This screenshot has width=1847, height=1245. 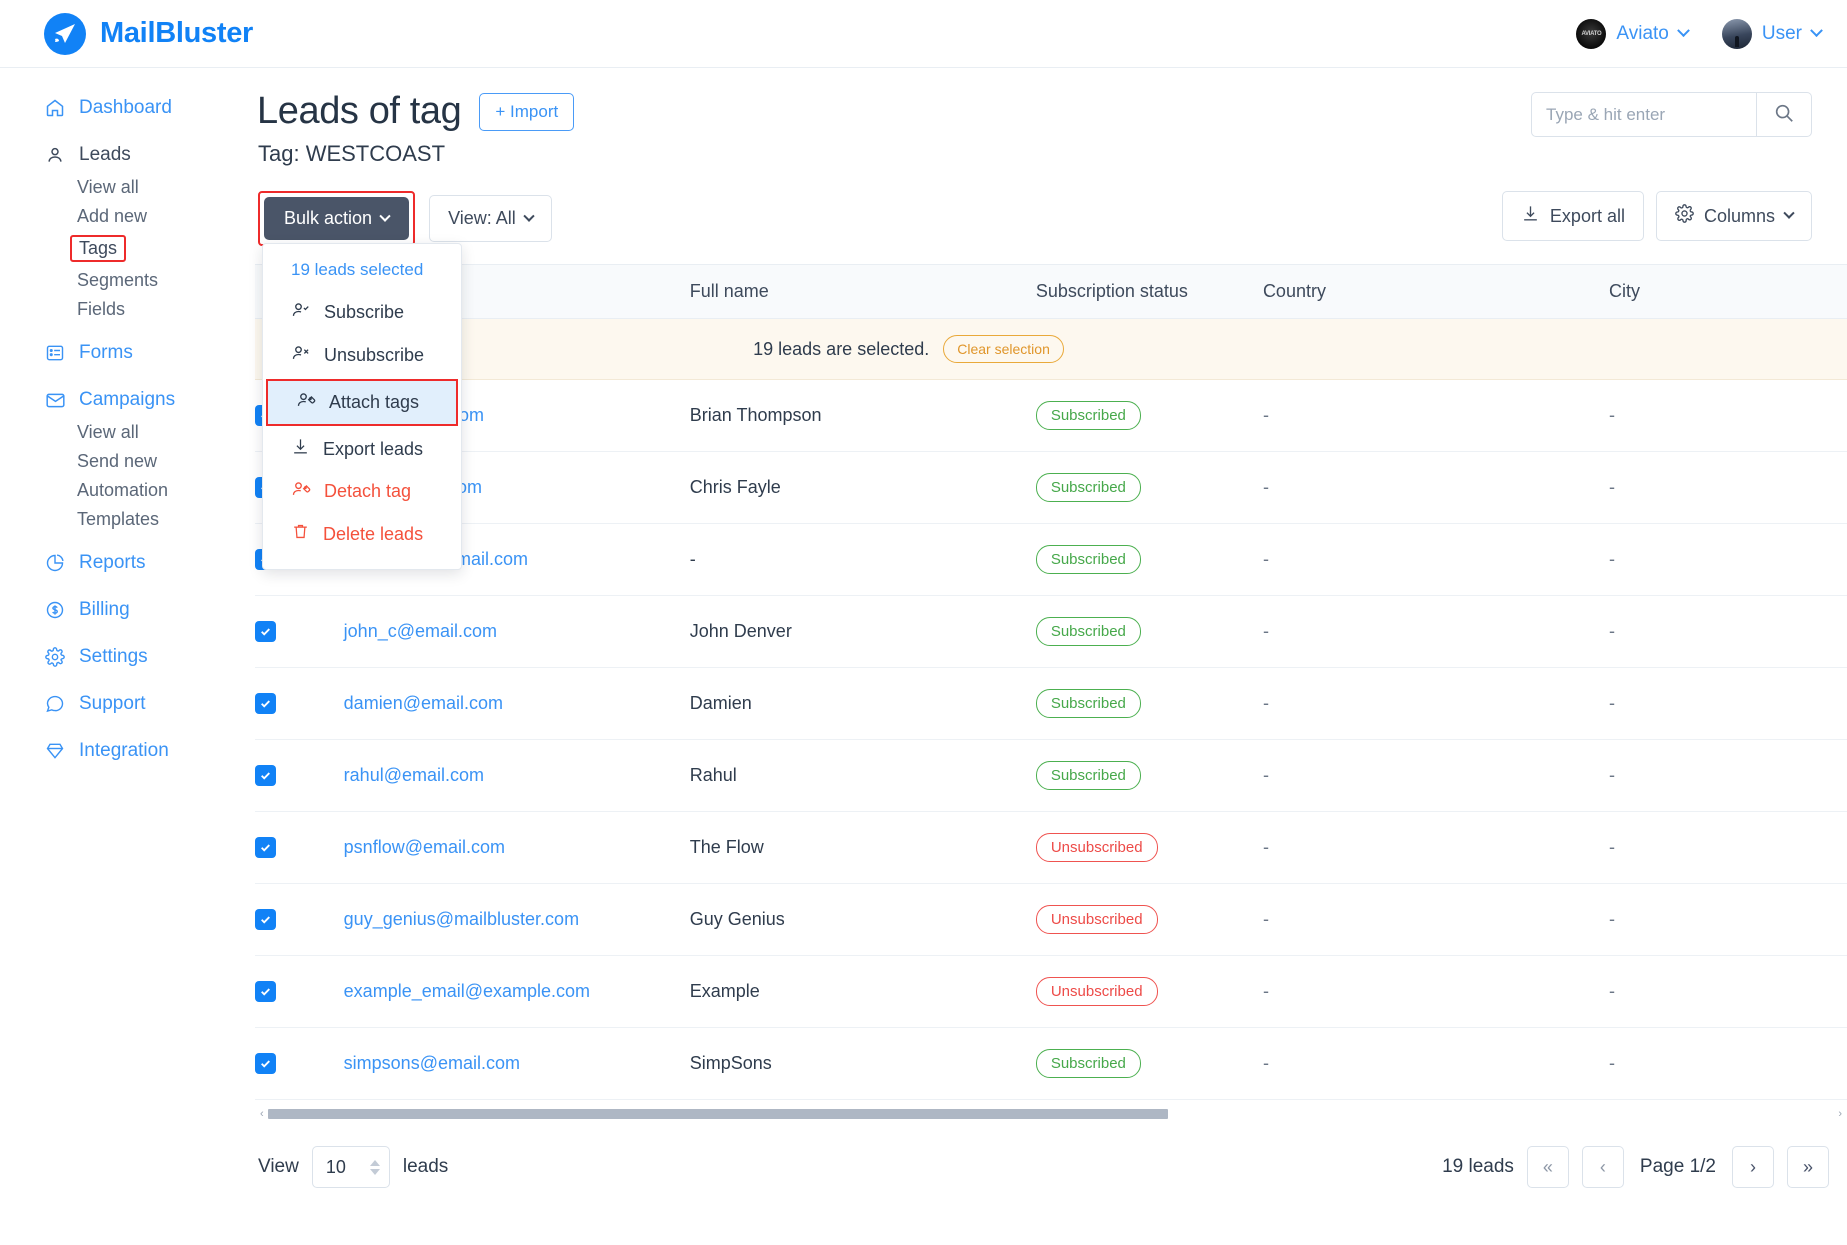 What do you see at coordinates (127, 353) in the screenshot?
I see `sidebar-item-forms: Forms` at bounding box center [127, 353].